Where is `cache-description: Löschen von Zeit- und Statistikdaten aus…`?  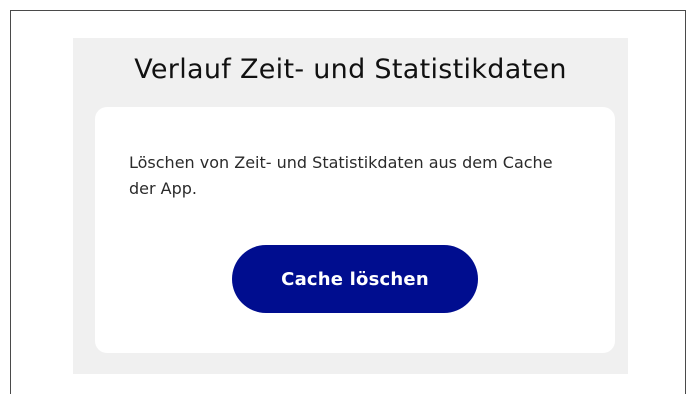 cache-description: Löschen von Zeit- und Statistikdaten aus… is located at coordinates (341, 175).